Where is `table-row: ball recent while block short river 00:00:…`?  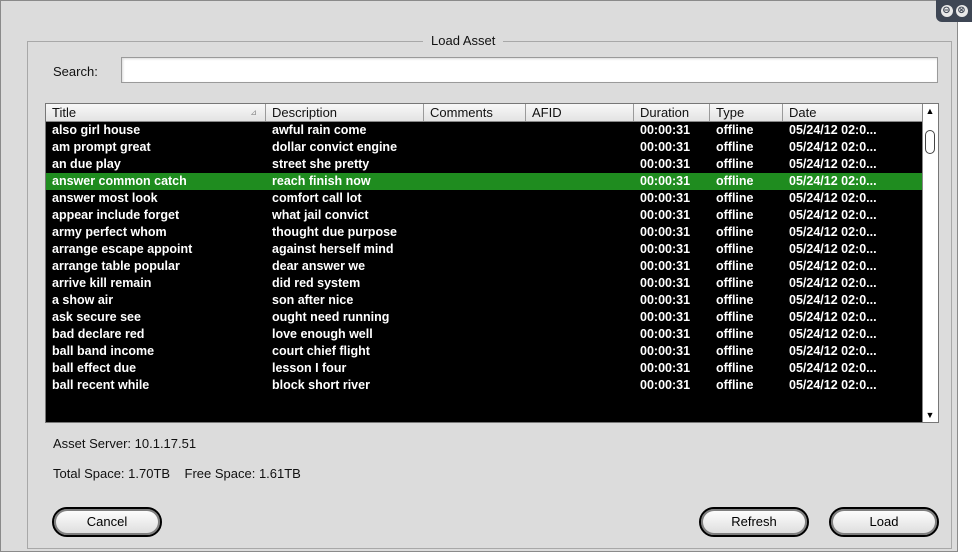
table-row: ball recent while block short river 00:00:… is located at coordinates (485, 385).